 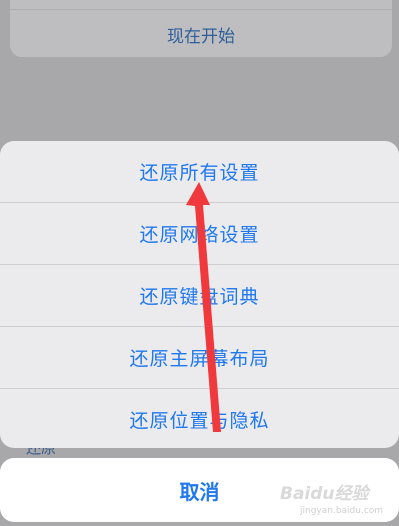 What do you see at coordinates (324, 494) in the screenshot?
I see `baidu-watermark-logo: Baidu经验` at bounding box center [324, 494].